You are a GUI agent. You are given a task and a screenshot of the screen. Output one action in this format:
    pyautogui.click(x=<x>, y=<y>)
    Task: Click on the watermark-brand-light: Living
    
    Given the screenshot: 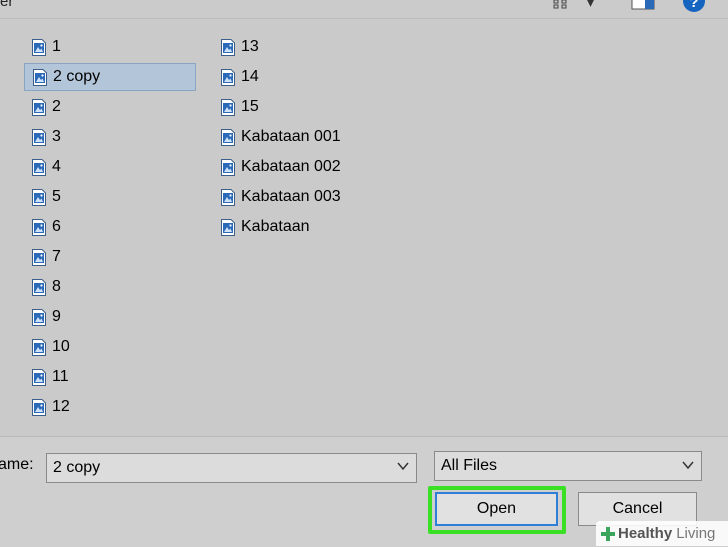 What is the action you would take?
    pyautogui.click(x=696, y=533)
    